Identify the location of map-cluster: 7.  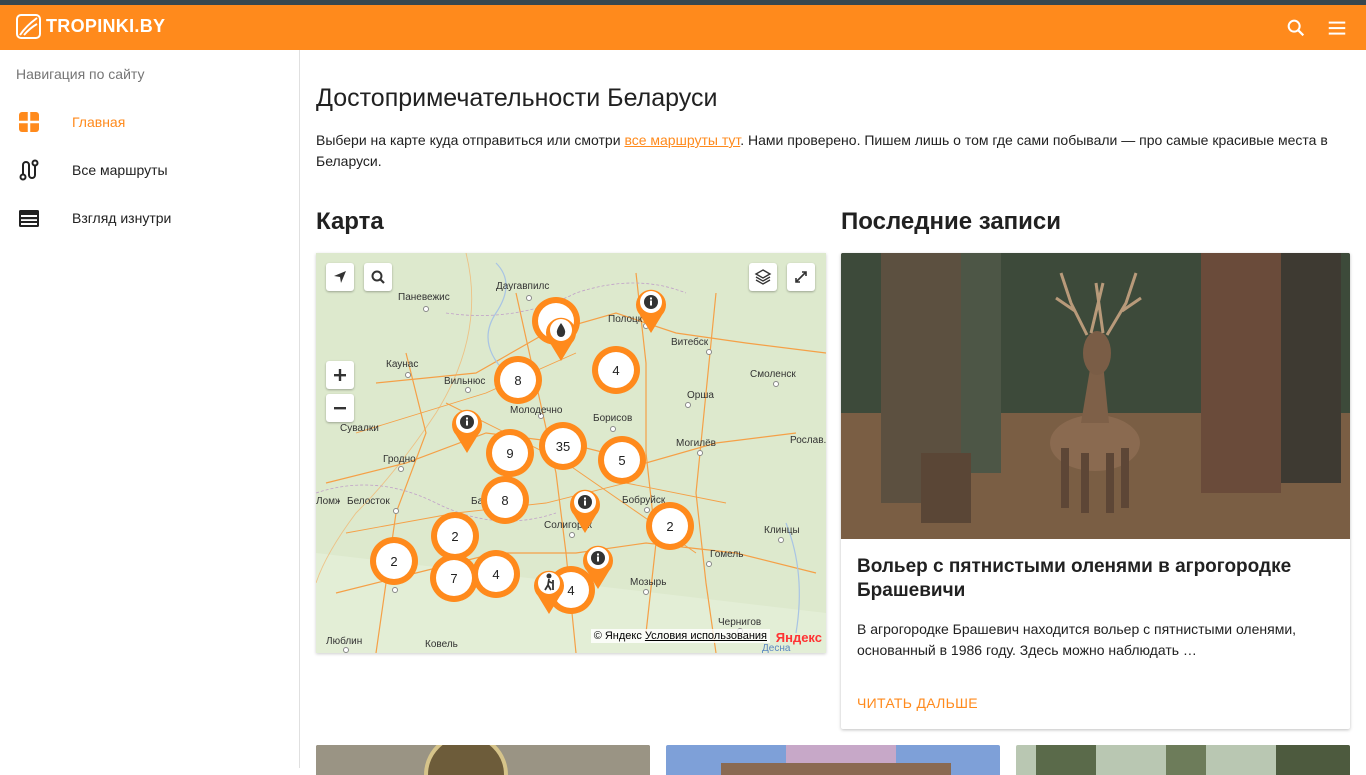
(454, 578).